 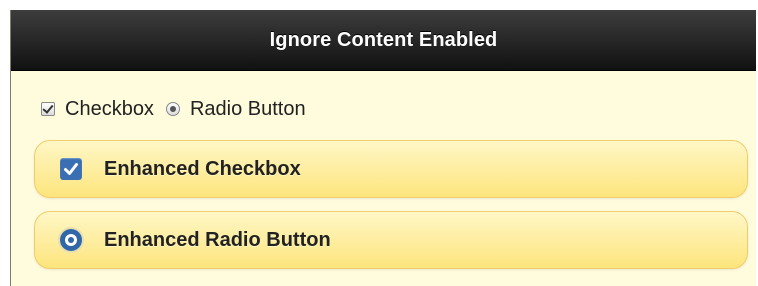 I want to click on enhanced-checkbox-label: Enhanced Checkbox, so click(x=202, y=168).